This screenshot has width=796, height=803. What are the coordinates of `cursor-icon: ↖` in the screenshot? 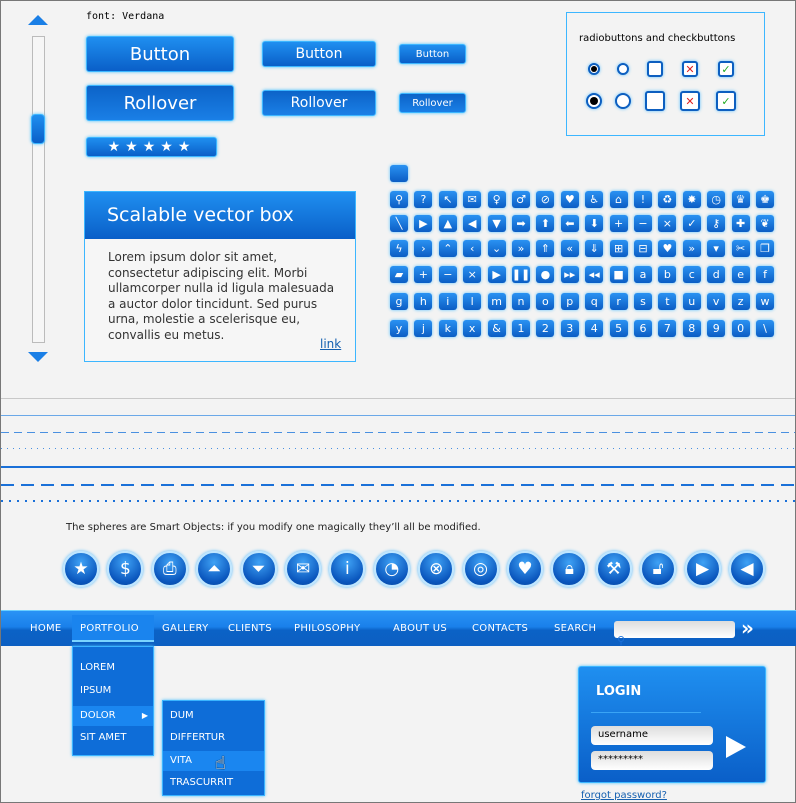 It's located at (447, 199).